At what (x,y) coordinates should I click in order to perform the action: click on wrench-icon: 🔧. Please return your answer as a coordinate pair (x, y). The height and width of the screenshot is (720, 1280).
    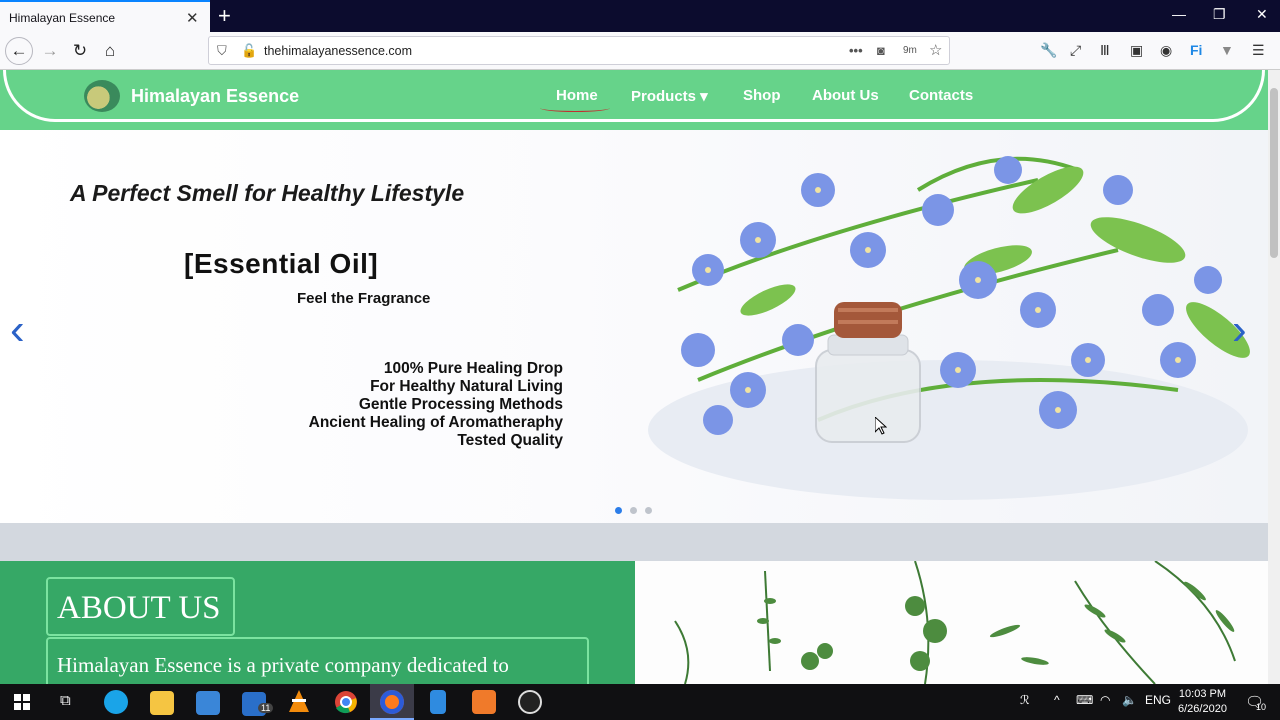
    Looking at the image, I should click on (1048, 50).